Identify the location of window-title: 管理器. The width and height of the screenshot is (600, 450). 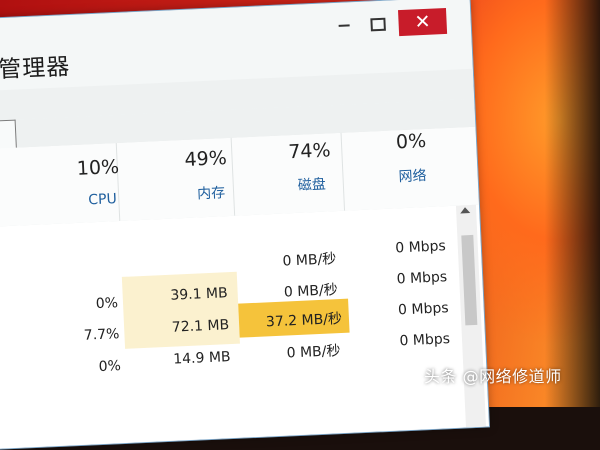
(35, 69).